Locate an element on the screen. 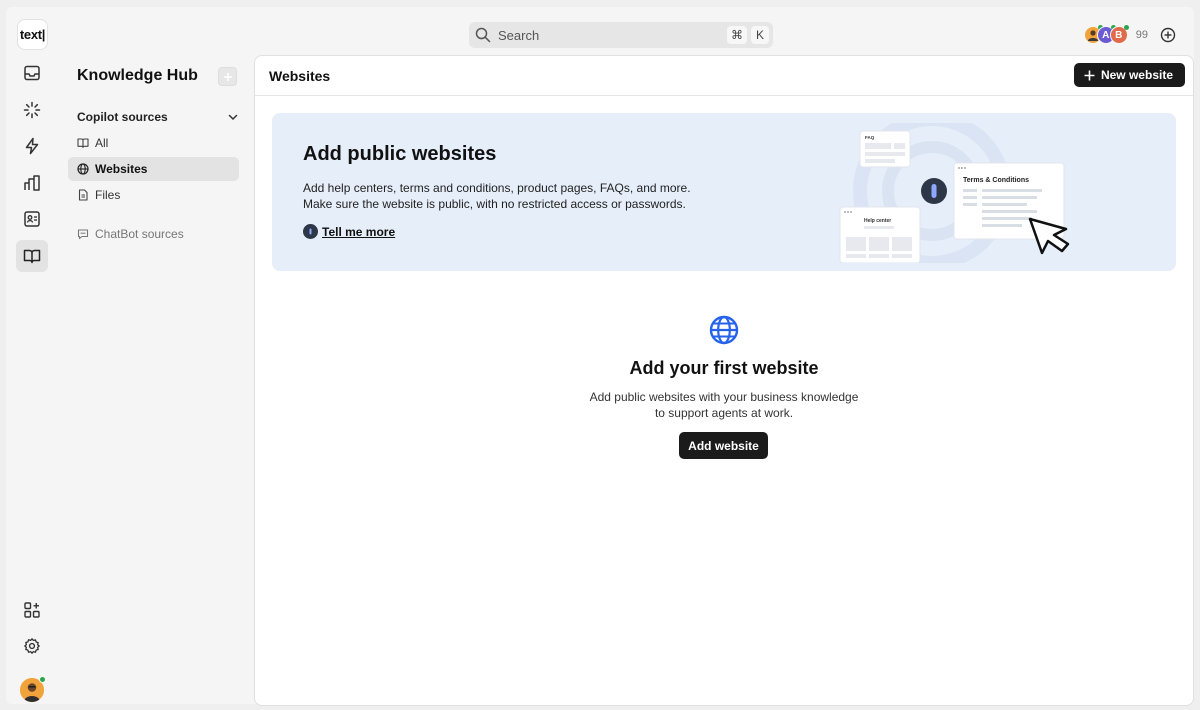 The width and height of the screenshot is (1200, 710). page-title: Websites is located at coordinates (300, 76).